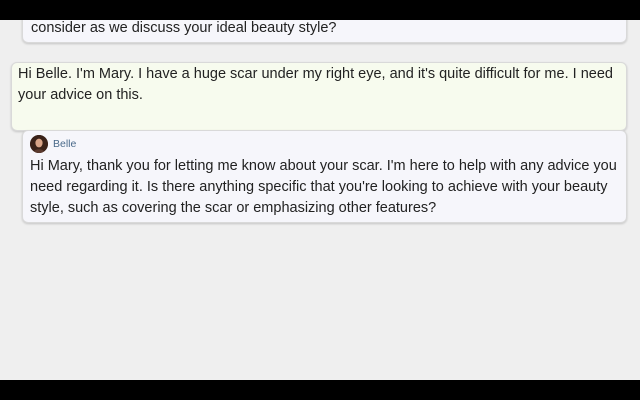  What do you see at coordinates (324, 144) in the screenshot?
I see `message-header: Belle` at bounding box center [324, 144].